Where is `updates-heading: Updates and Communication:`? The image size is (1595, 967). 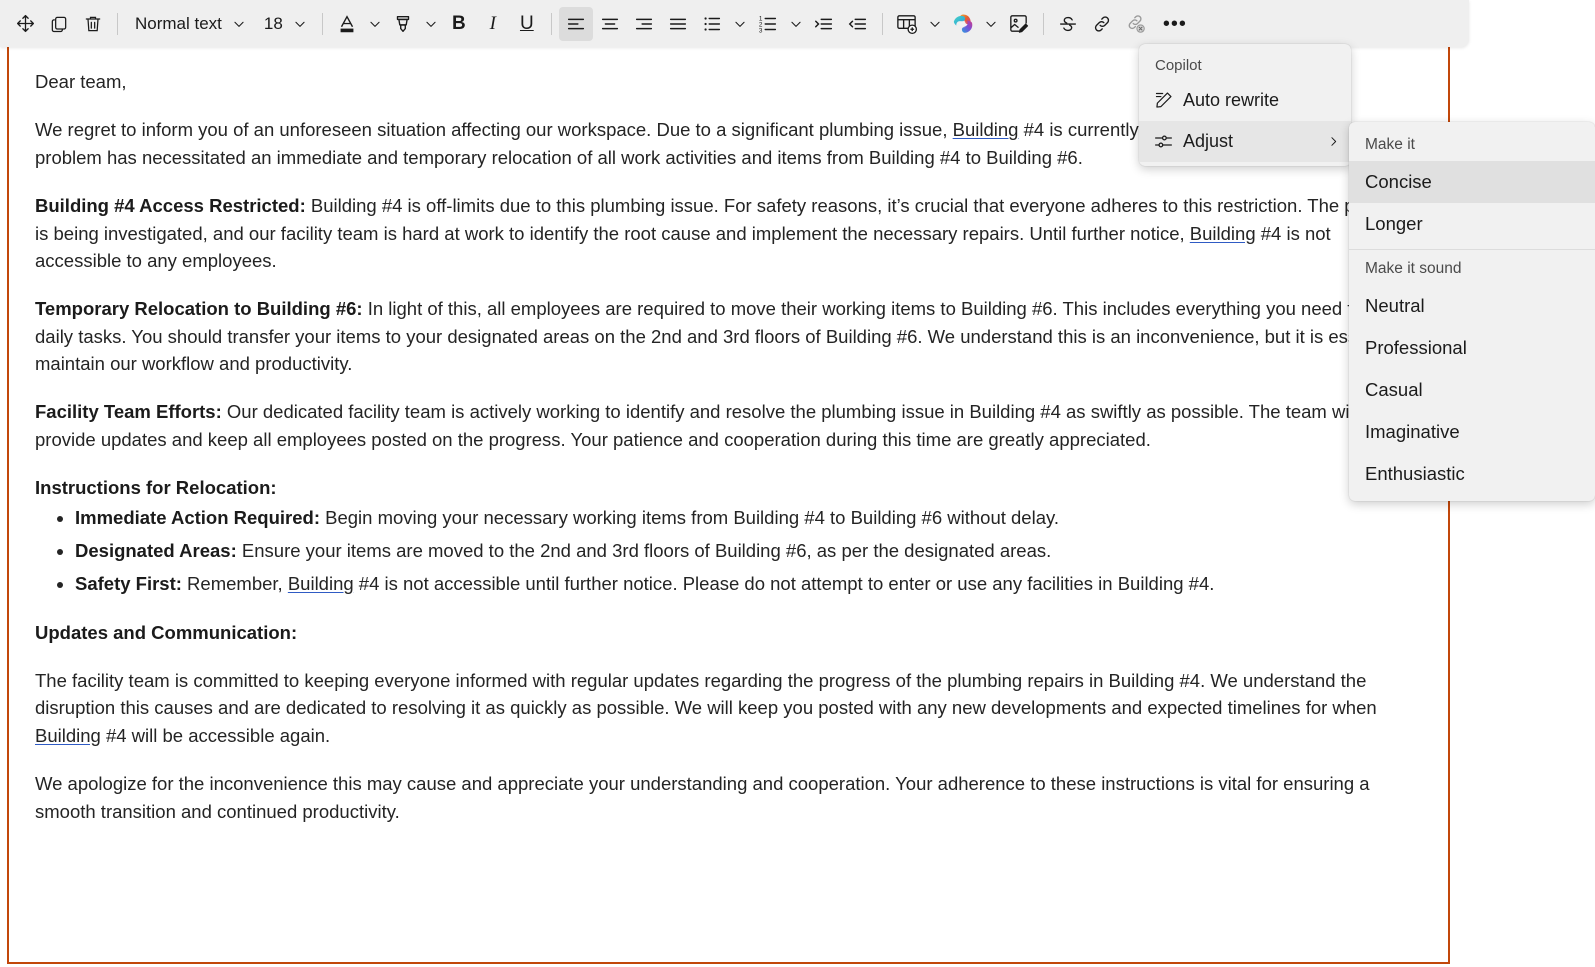 updates-heading: Updates and Communication: is located at coordinates (728, 632).